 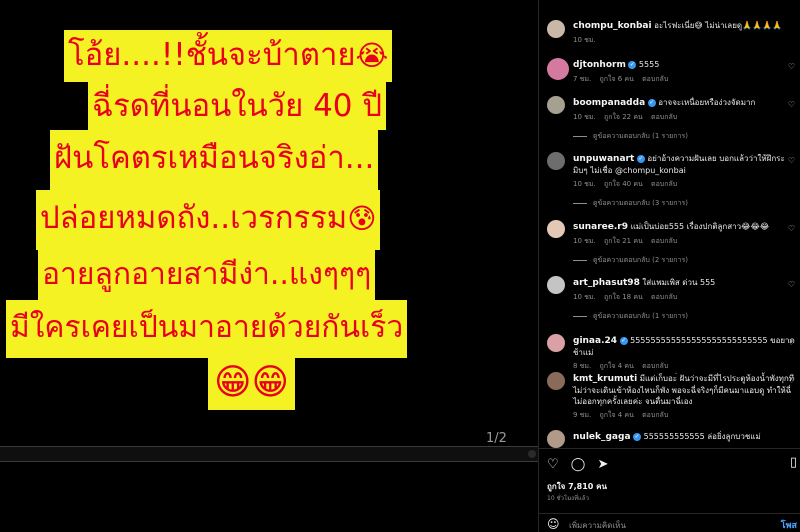 What do you see at coordinates (707, 102) in the screenshot?
I see `comment-text: อาจจะเหนื่อยหรือง่วงจัดมาก` at bounding box center [707, 102].